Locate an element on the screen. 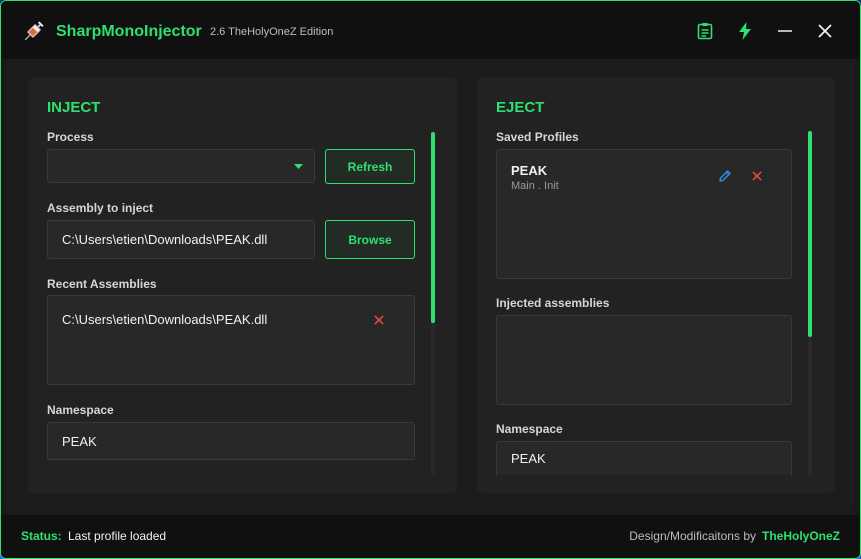 This screenshot has height=559, width=861. namespace-value: PEAK is located at coordinates (79, 441).